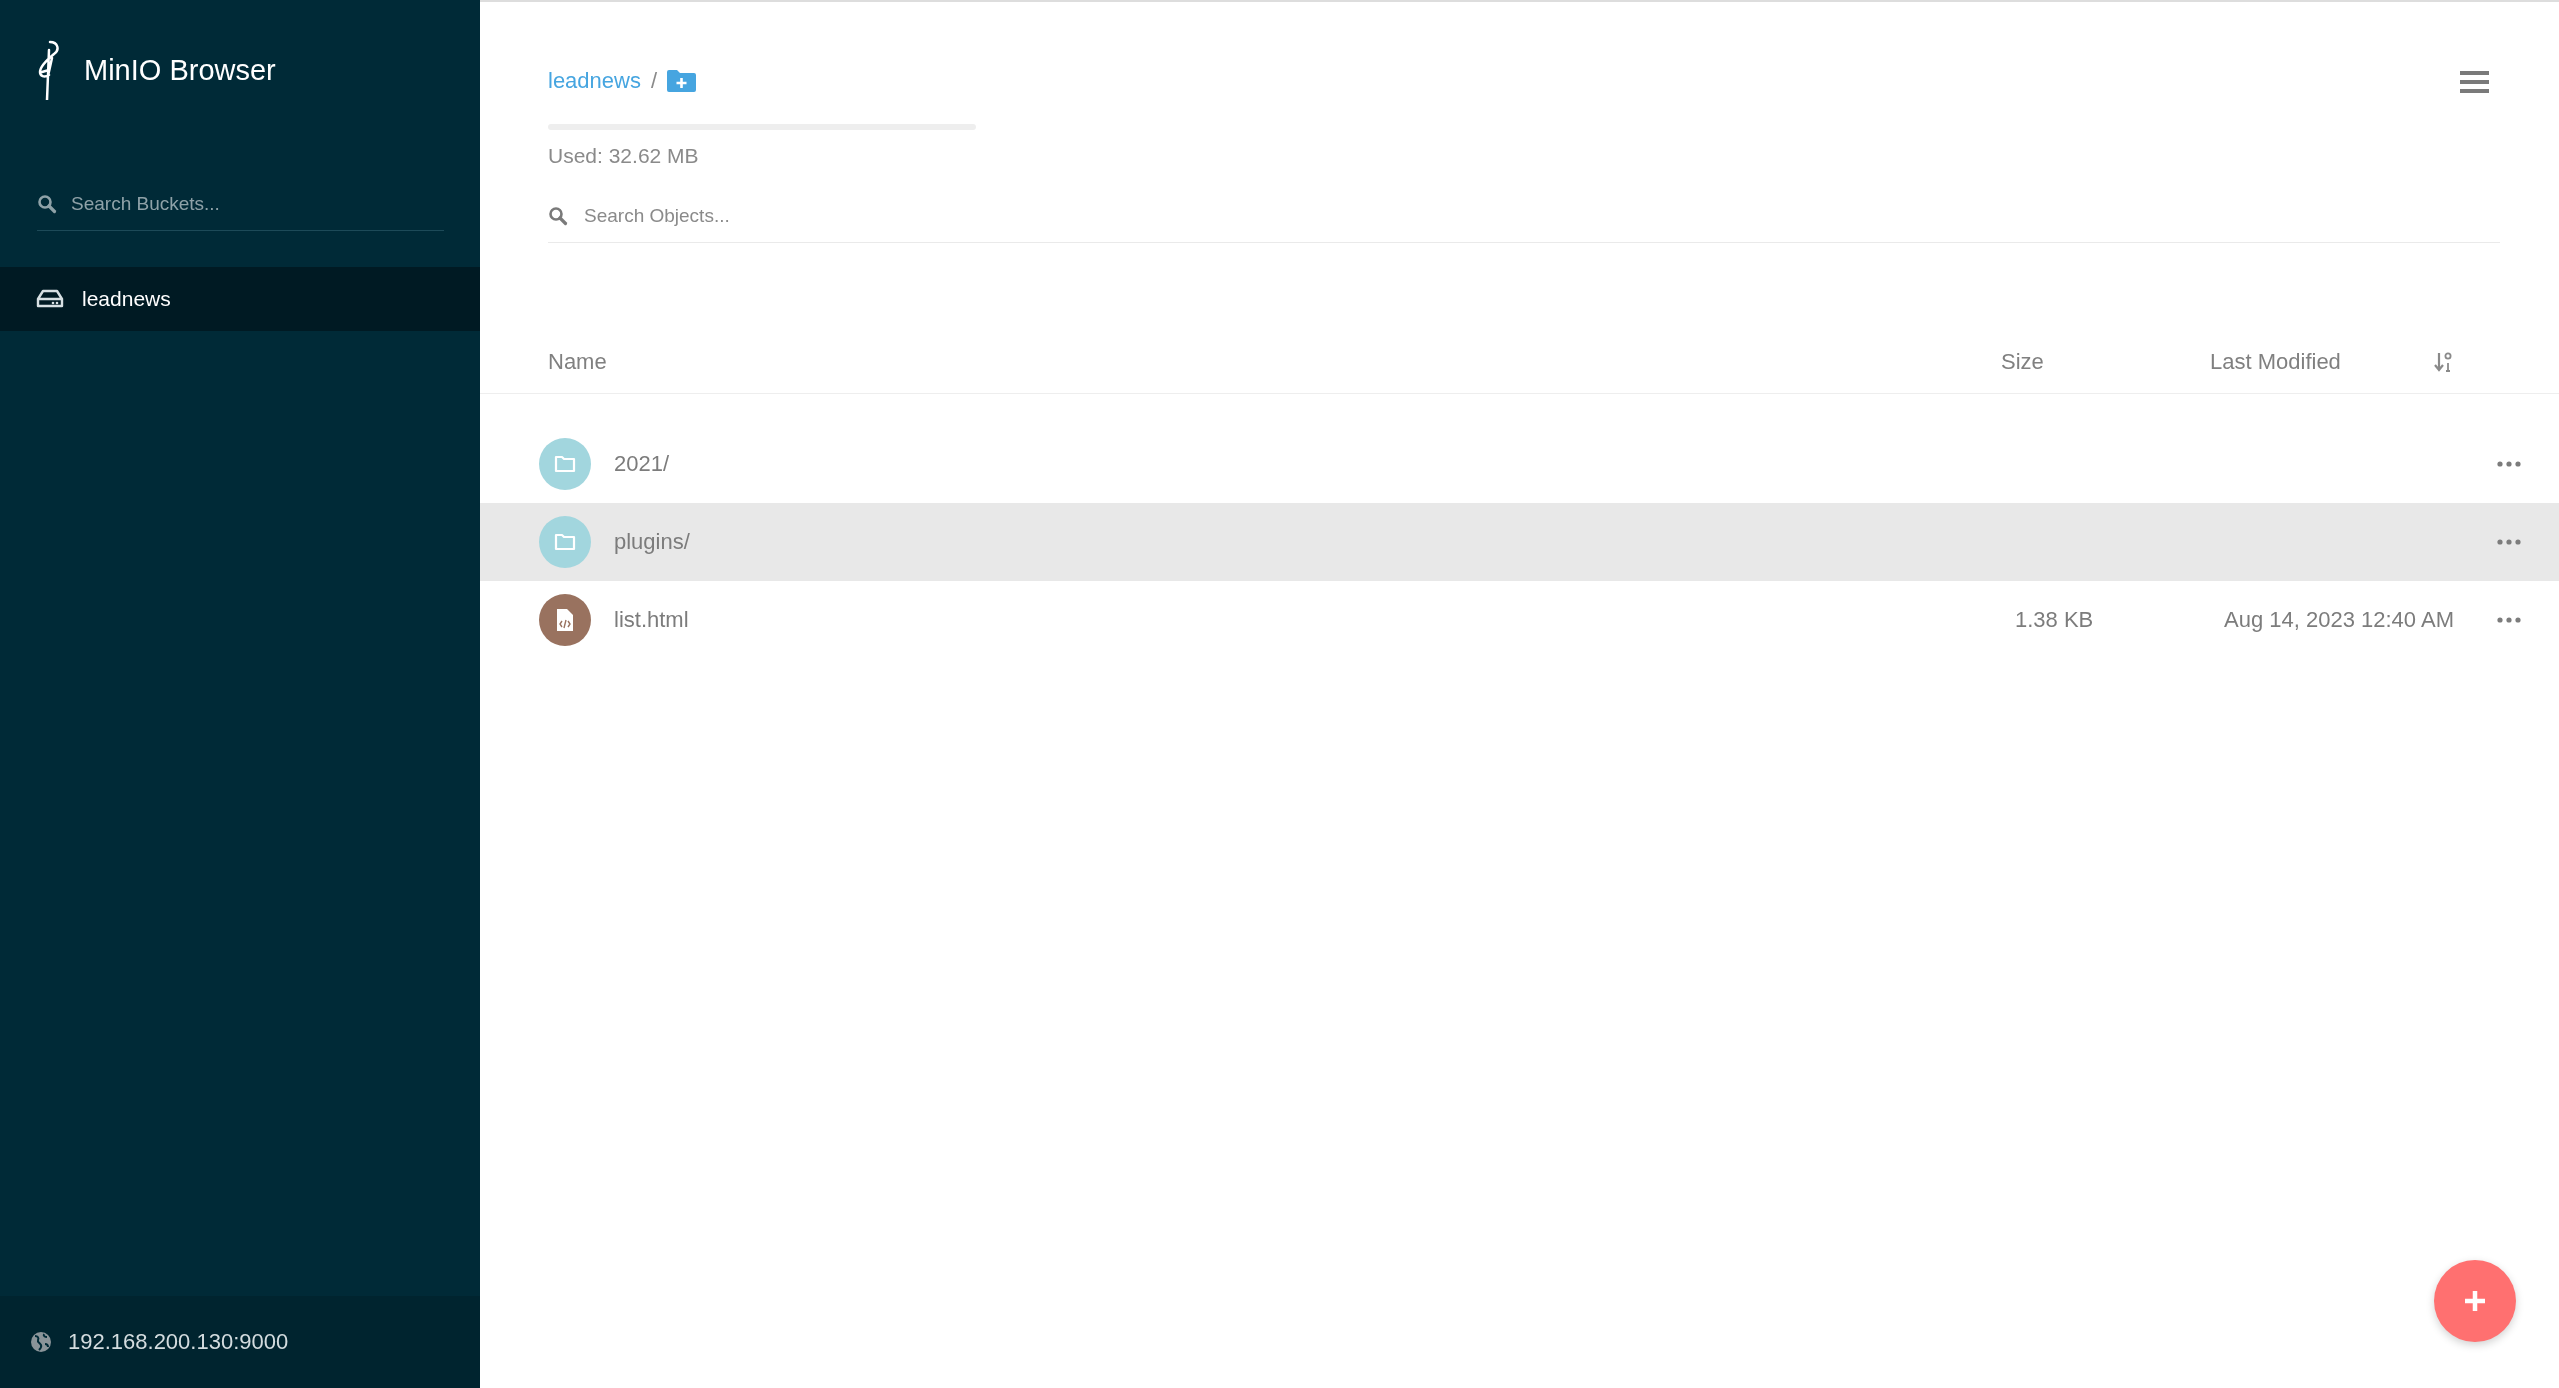 This screenshot has width=2559, height=1388. Describe the element at coordinates (1519, 542) in the screenshot. I see `object-row: plugins/` at that location.